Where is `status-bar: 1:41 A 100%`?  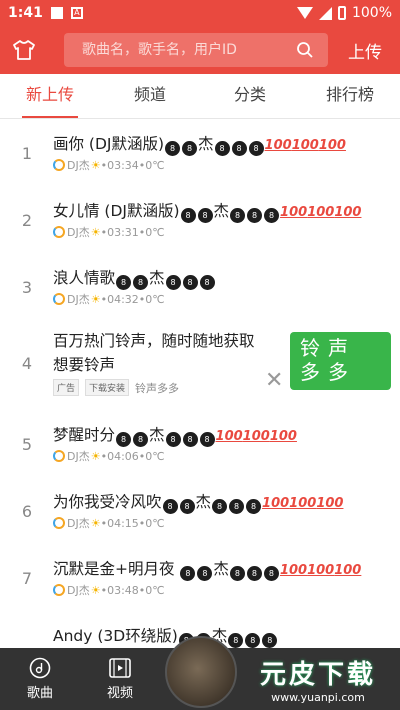
status-bar: 1:41 A 100% is located at coordinates (200, 13).